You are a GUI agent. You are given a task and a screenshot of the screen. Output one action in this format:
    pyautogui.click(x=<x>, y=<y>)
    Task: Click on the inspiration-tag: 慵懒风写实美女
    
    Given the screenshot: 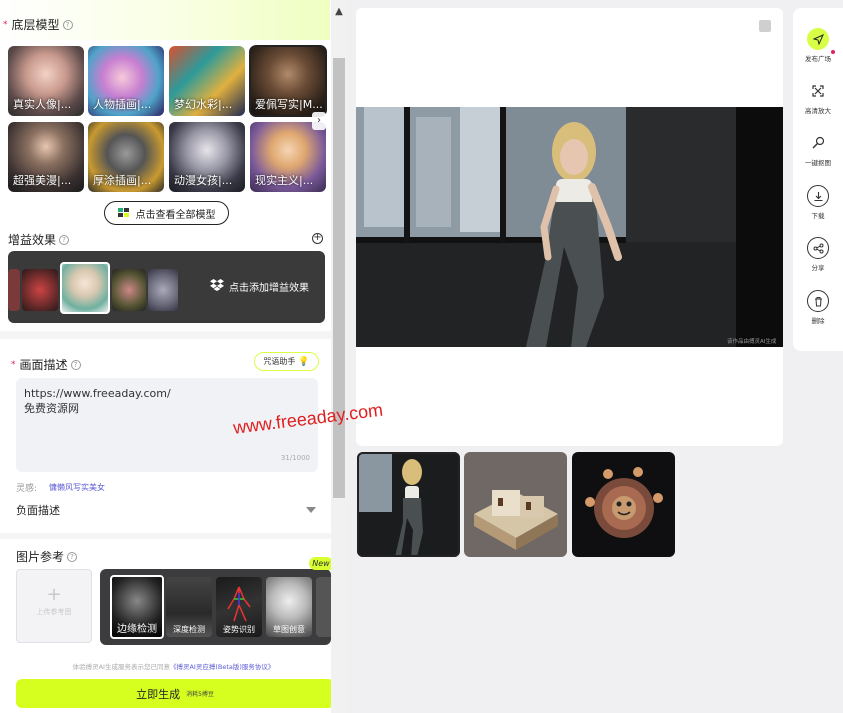 What is the action you would take?
    pyautogui.click(x=77, y=487)
    